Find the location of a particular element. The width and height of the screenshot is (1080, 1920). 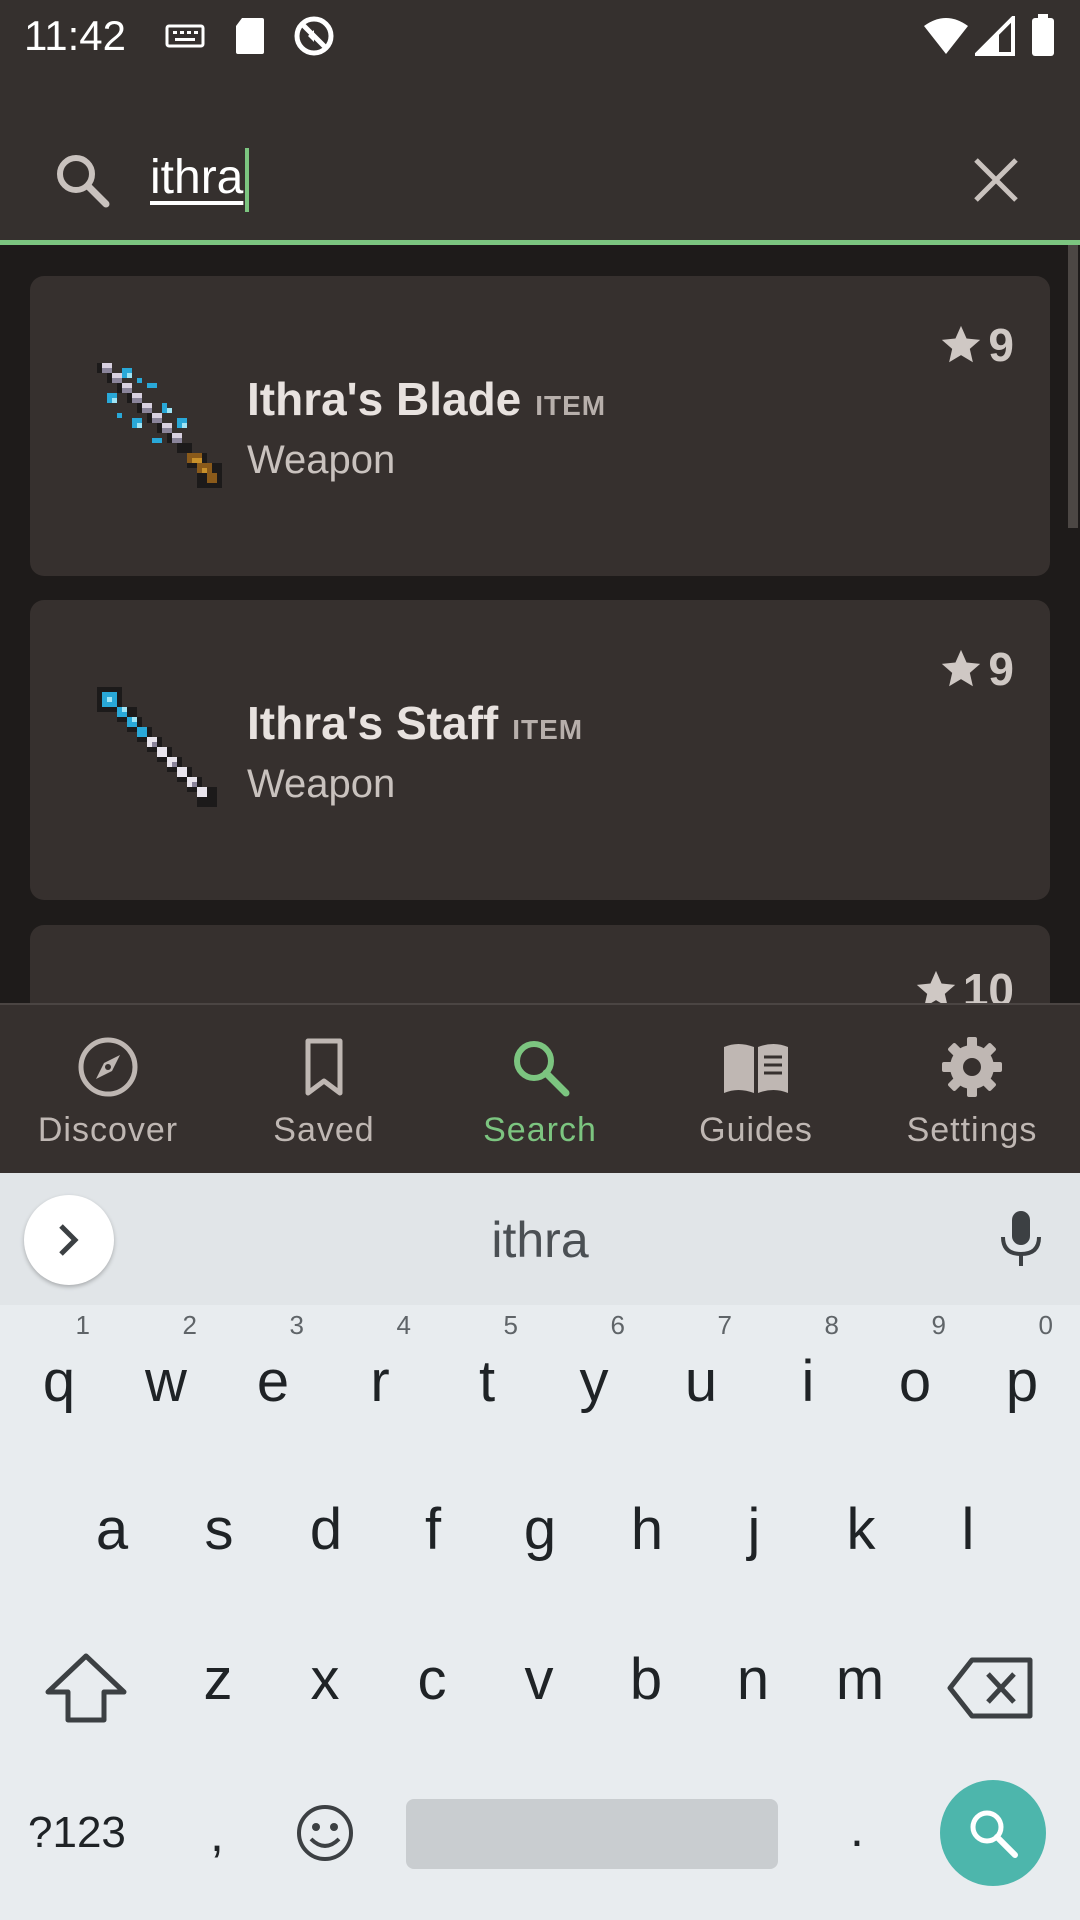

nav-item-settings: Settings is located at coordinates (972, 1089).